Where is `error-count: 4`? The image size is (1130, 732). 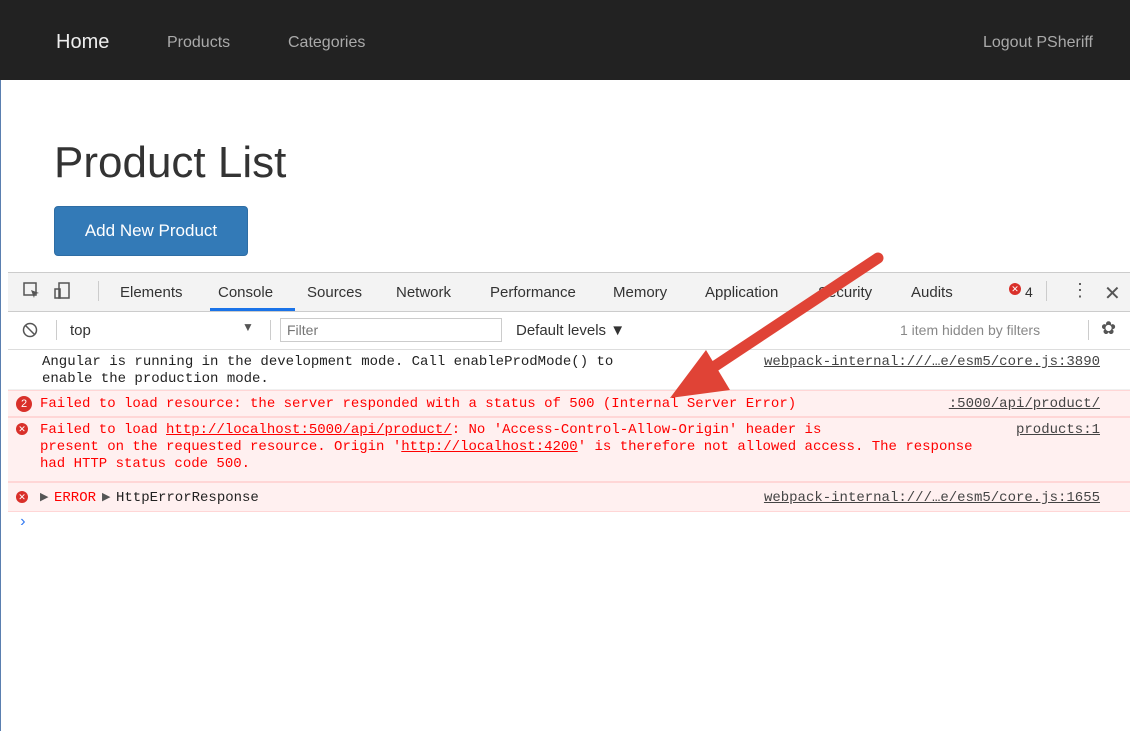 error-count: 4 is located at coordinates (1029, 292).